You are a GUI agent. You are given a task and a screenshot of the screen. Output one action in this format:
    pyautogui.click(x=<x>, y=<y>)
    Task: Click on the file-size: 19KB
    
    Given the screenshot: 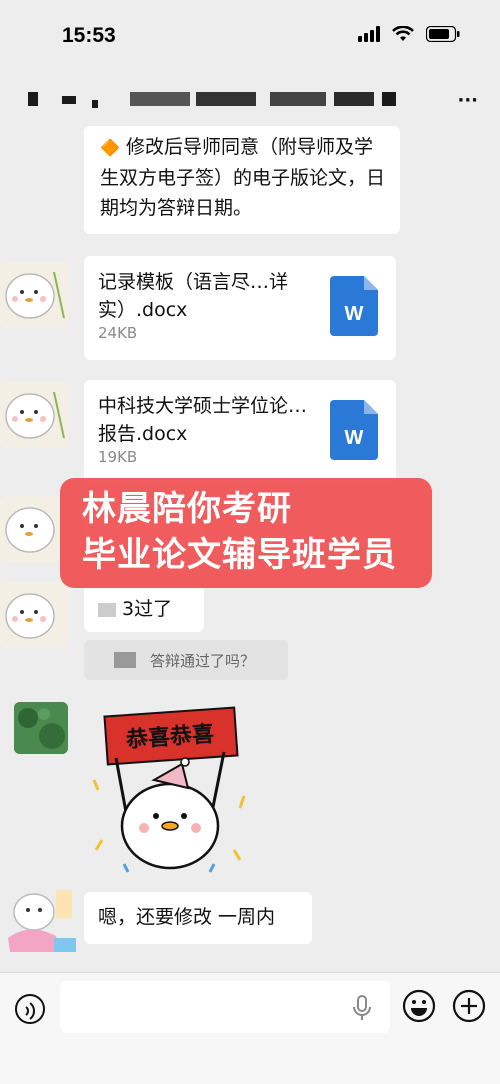 What is the action you would take?
    pyautogui.click(x=118, y=457)
    